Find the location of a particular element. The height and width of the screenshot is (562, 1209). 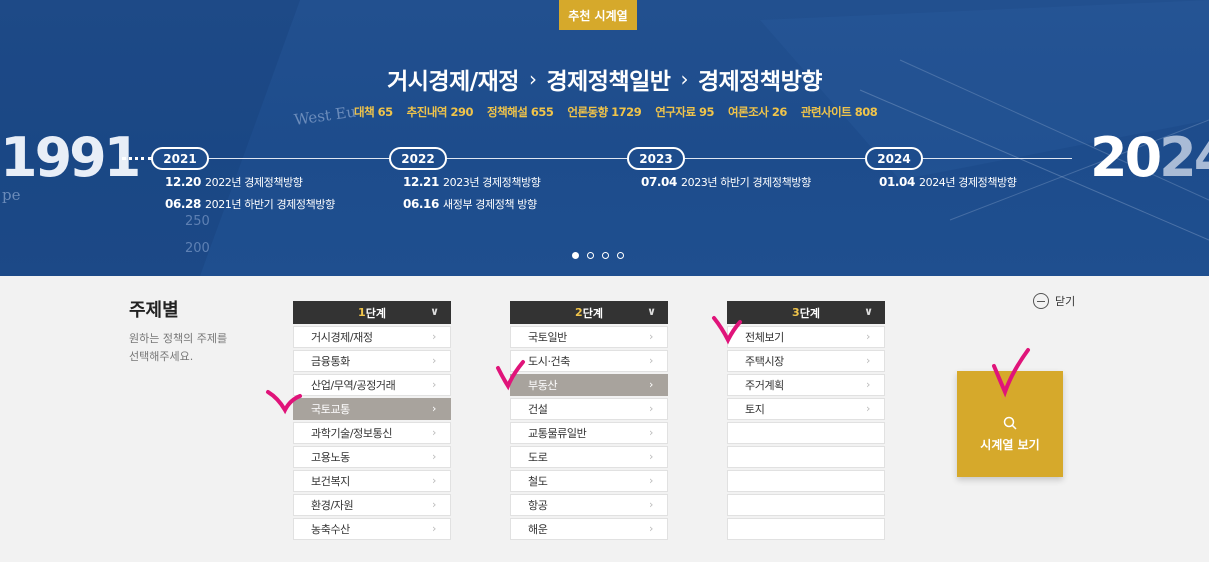

timeline-event: 12.20 2022년 경제정책방향 is located at coordinates (234, 182).